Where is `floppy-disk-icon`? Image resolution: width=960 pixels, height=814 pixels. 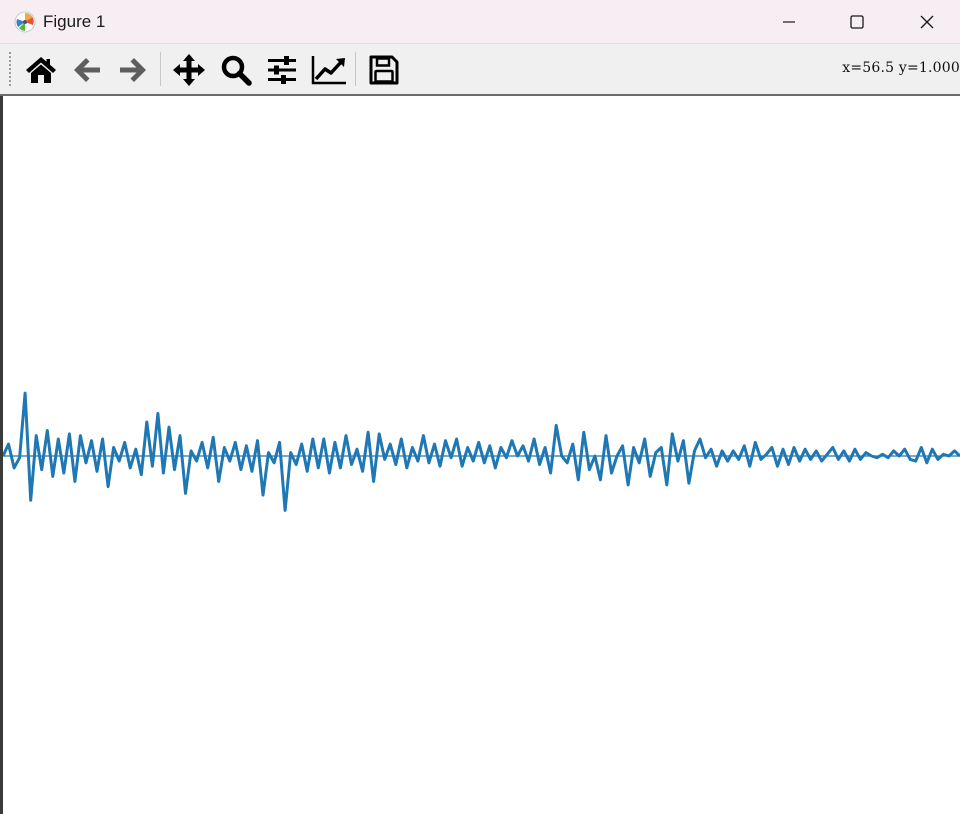
floppy-disk-icon is located at coordinates (384, 70).